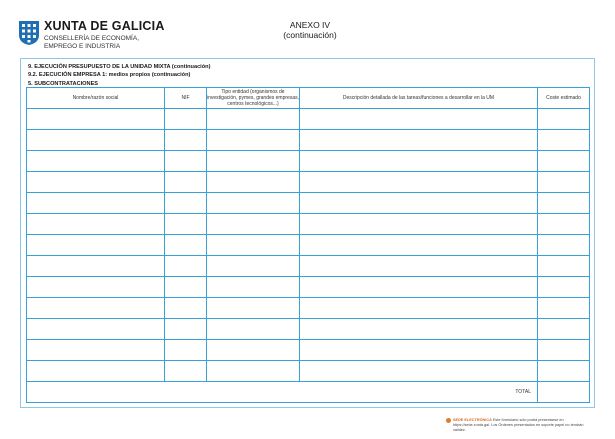 Image resolution: width=615 pixels, height=439 pixels. Describe the element at coordinates (310, 35) in the screenshot. I see `annex-line-2: (continuación)` at that location.